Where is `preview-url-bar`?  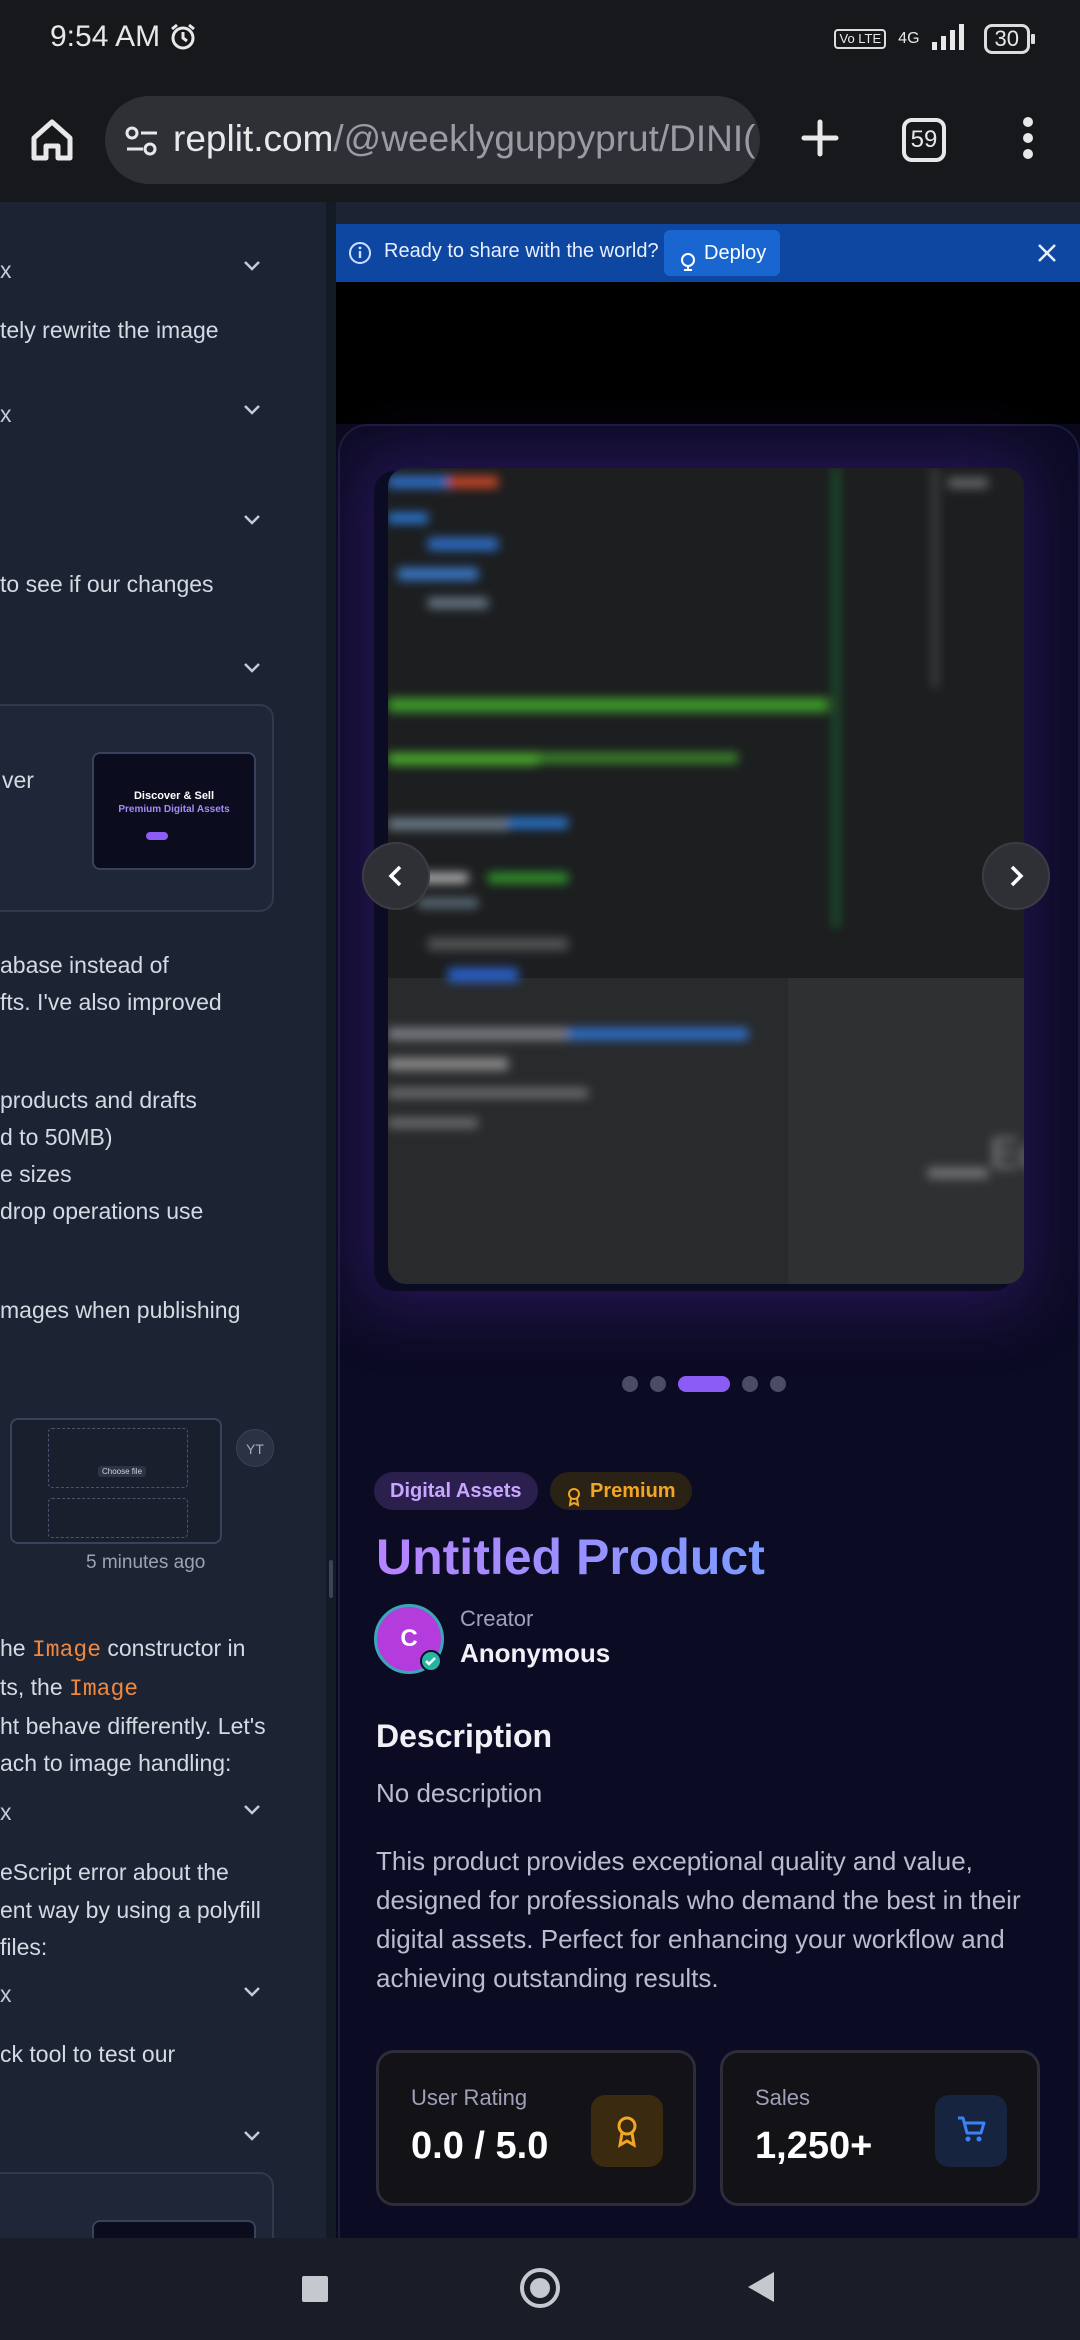
preview-url-bar is located at coordinates (708, 213).